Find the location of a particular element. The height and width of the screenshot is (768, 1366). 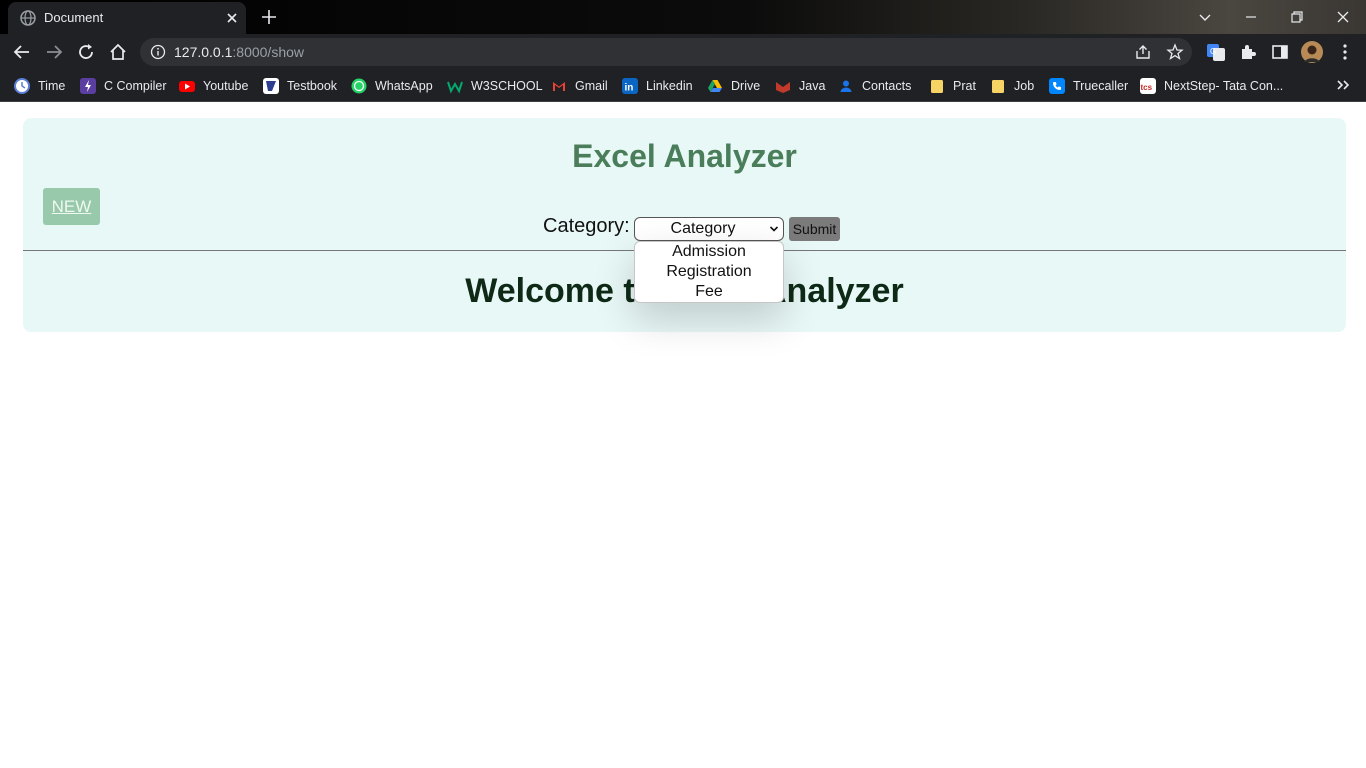

tab-strip: Document is located at coordinates (683, 17).